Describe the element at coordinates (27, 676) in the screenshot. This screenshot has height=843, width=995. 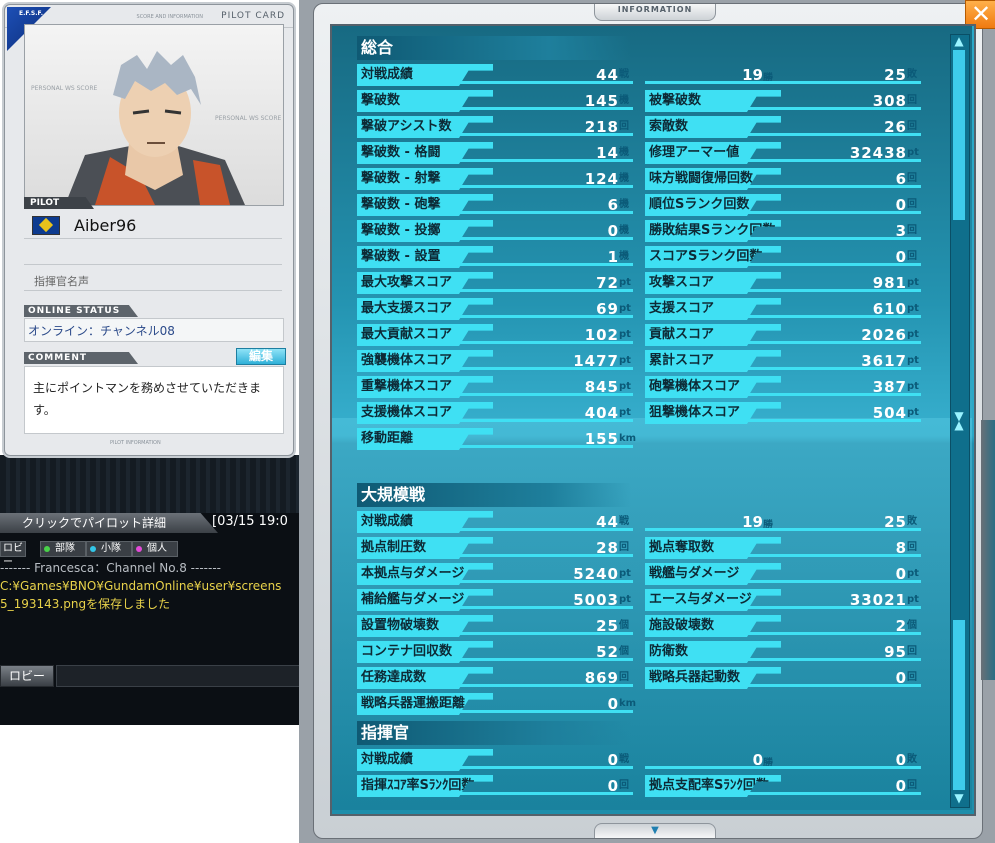
I see `lobby-channel-button: ロビー` at that location.